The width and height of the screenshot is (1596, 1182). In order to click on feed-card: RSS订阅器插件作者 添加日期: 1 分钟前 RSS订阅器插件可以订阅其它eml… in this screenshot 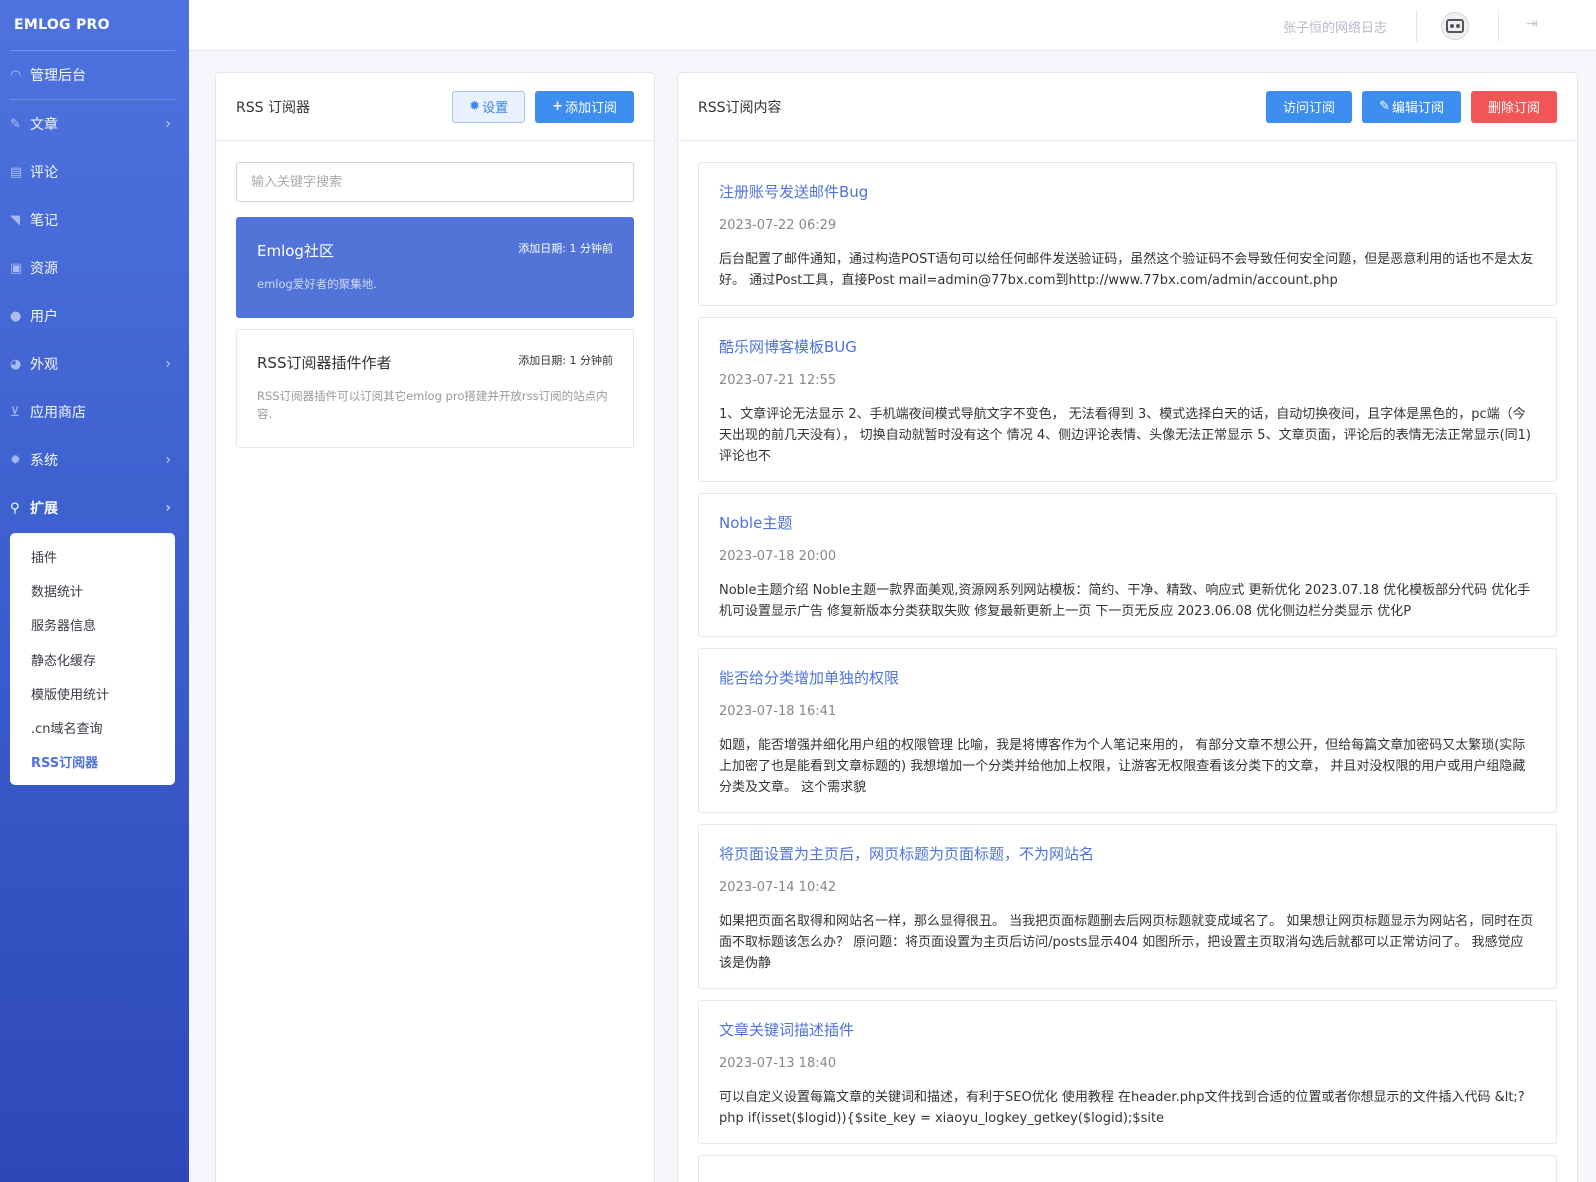, I will do `click(435, 388)`.